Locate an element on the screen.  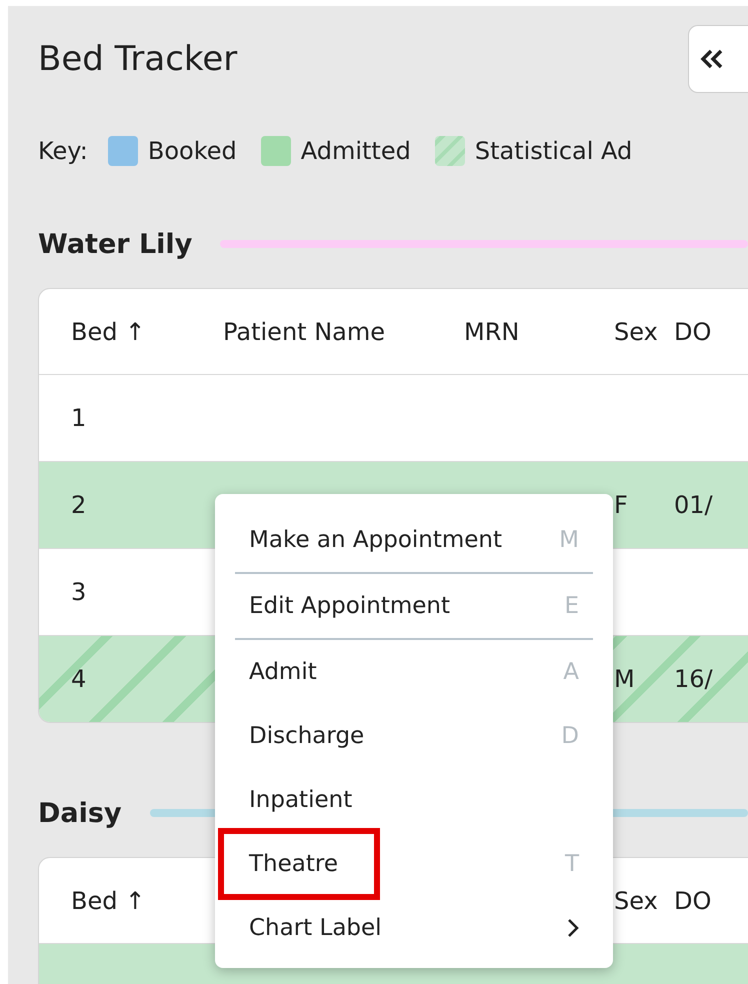
page-title: Bed Tracker is located at coordinates (138, 59).